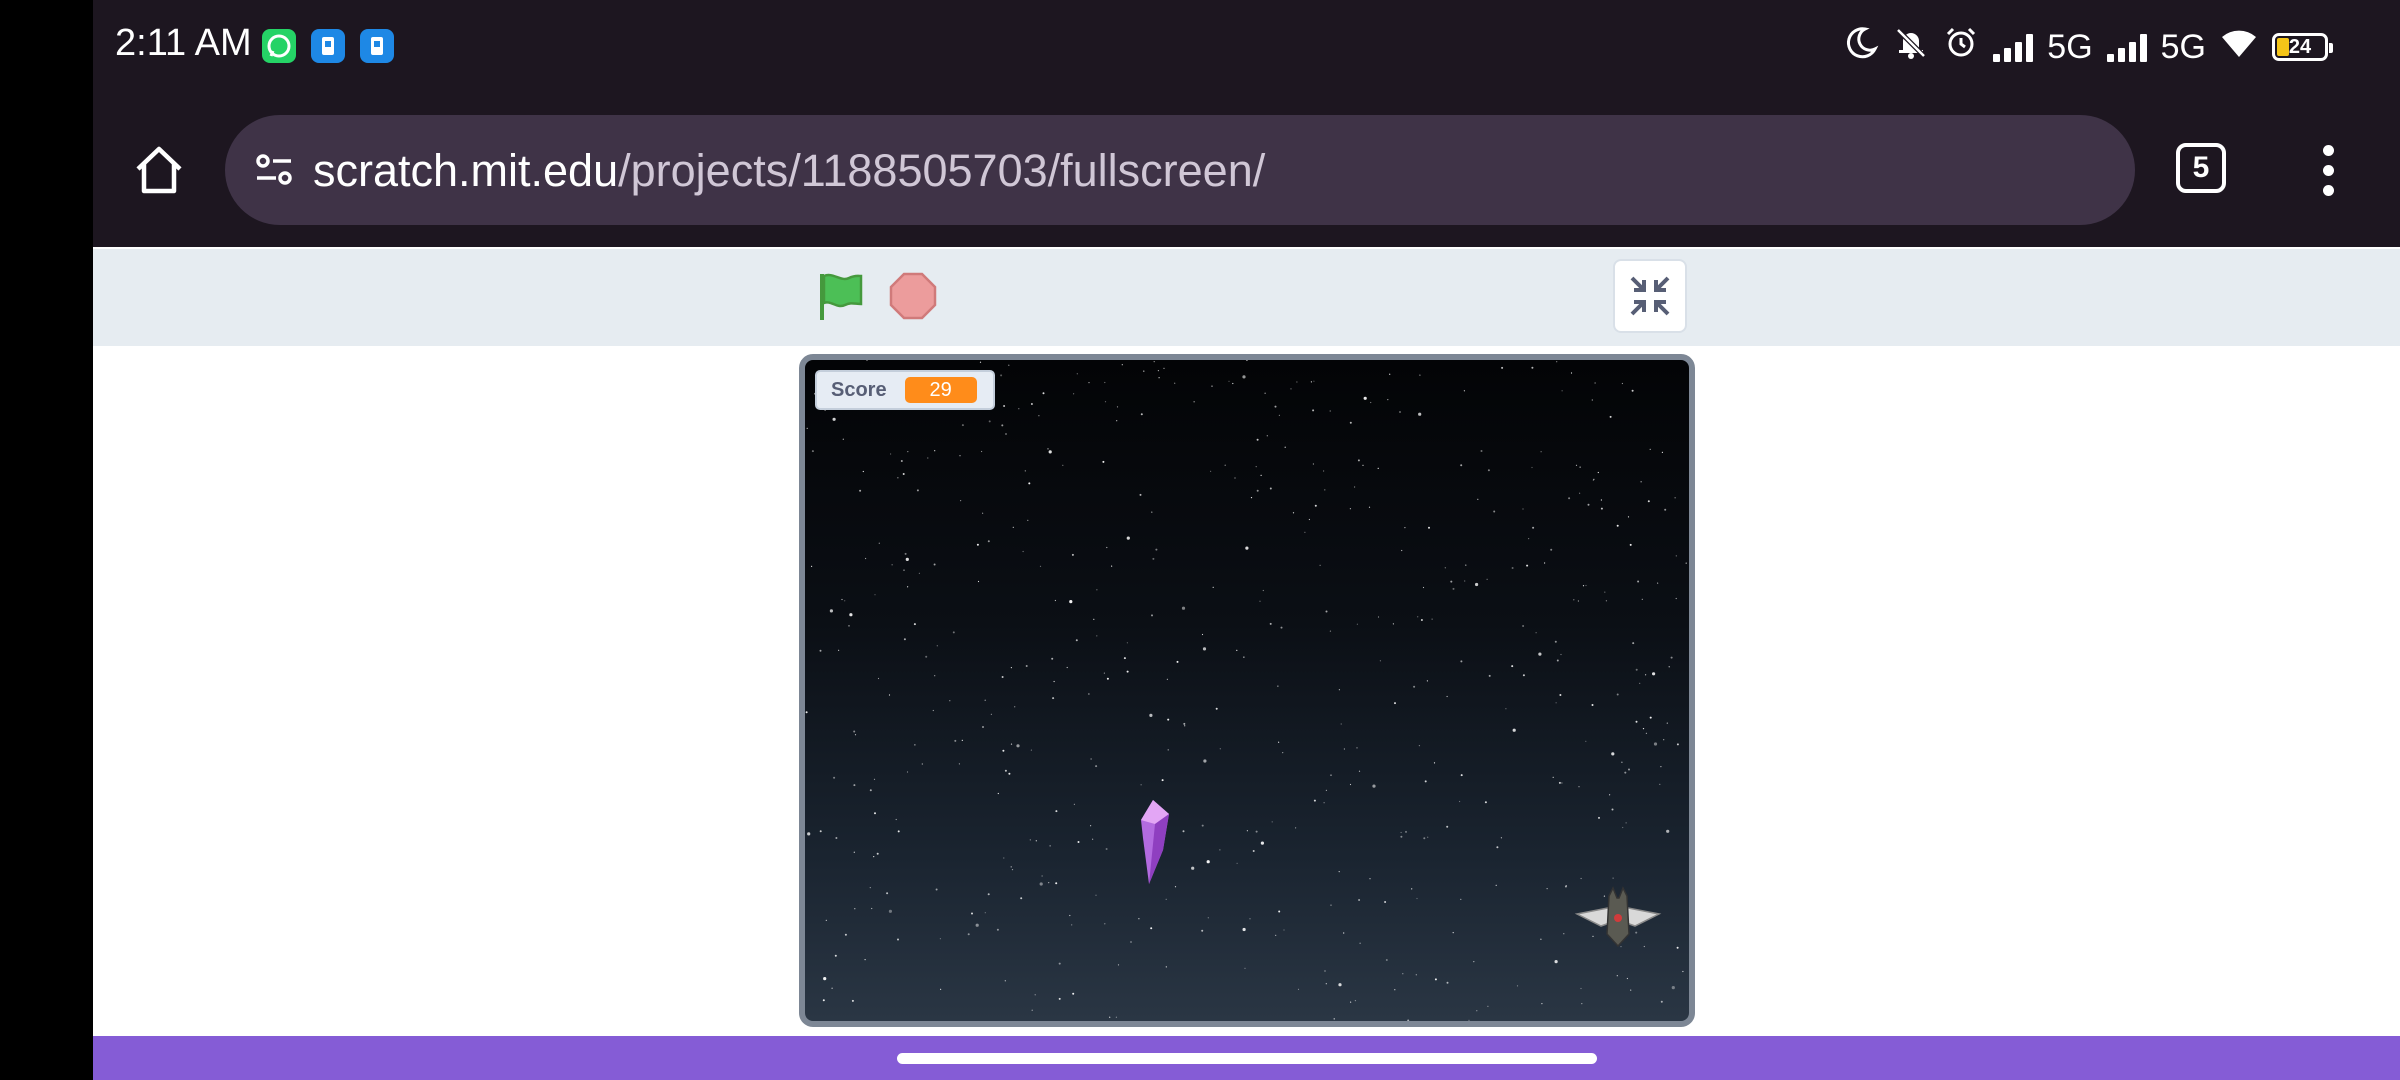 The height and width of the screenshot is (1080, 2400). What do you see at coordinates (2239, 47) in the screenshot?
I see `wifi-icon` at bounding box center [2239, 47].